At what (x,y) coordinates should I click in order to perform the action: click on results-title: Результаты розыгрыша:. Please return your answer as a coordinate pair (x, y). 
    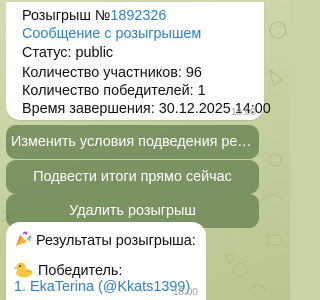
    Looking at the image, I should click on (105, 241).